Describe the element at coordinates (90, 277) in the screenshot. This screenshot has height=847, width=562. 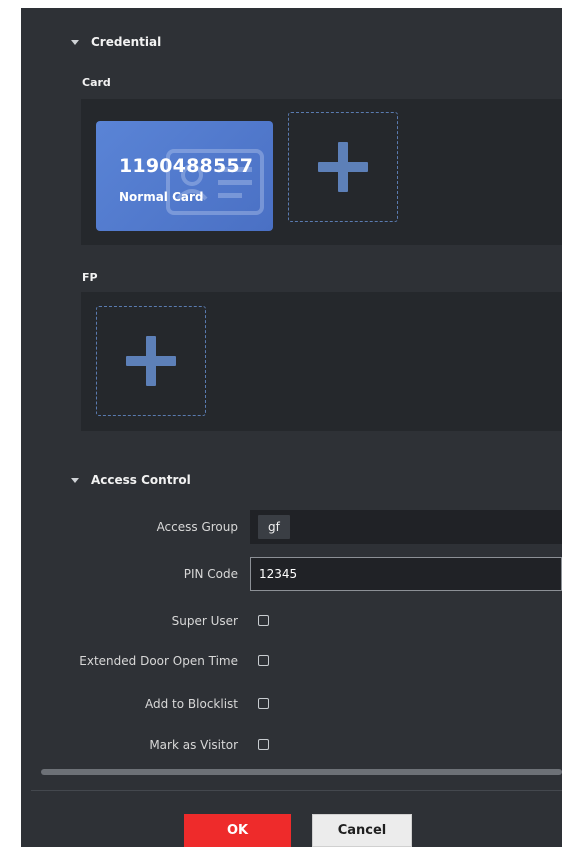
I see `fp-label: FP` at that location.